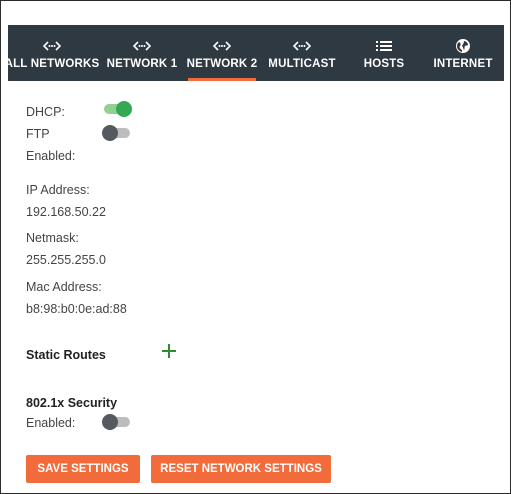  What do you see at coordinates (51, 423) in the screenshot?
I see `security-enabled-label: Enabled:` at bounding box center [51, 423].